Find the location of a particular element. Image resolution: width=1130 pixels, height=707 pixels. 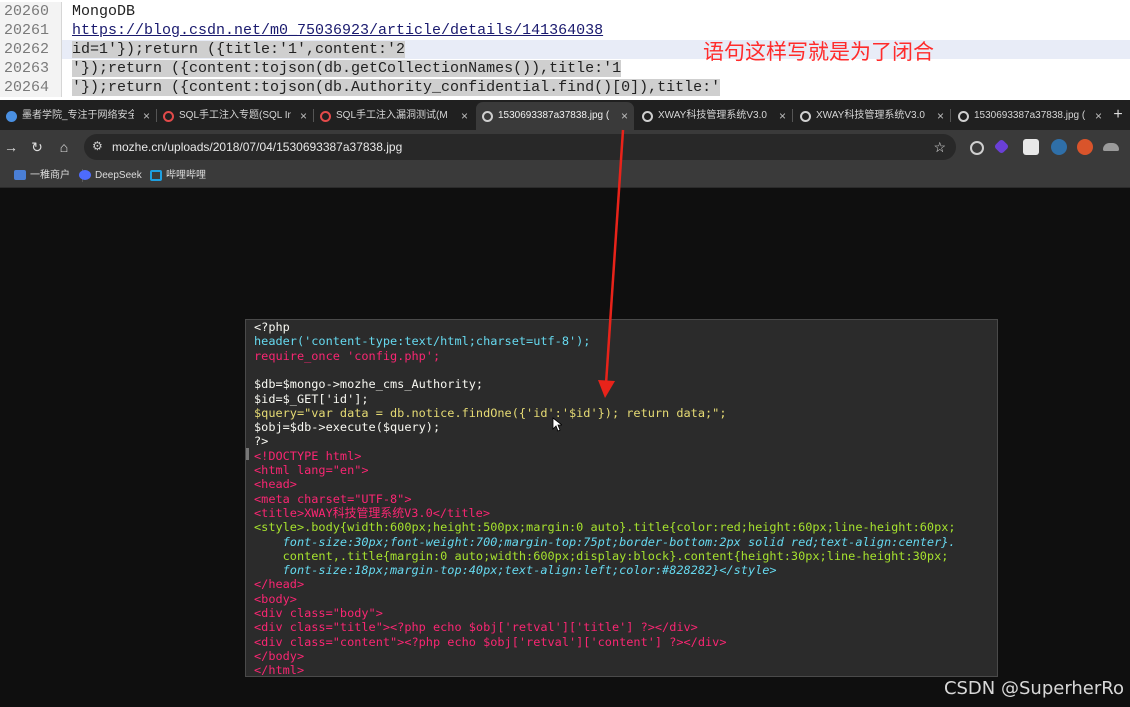

bilibili-icon is located at coordinates (156, 175).